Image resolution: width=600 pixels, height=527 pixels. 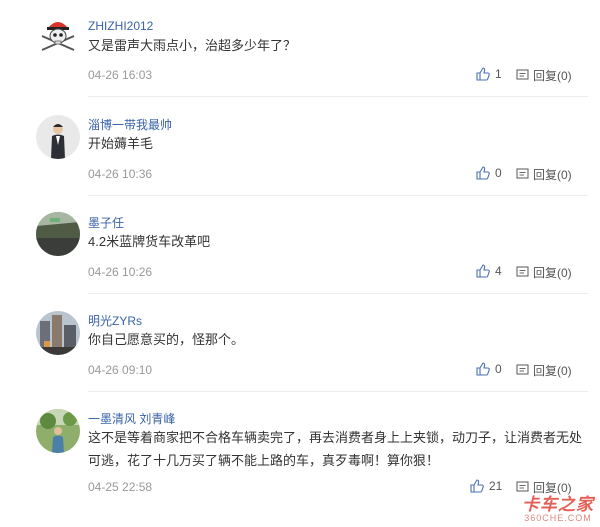 What do you see at coordinates (130, 124) in the screenshot?
I see `username: 淄博一带我最帅` at bounding box center [130, 124].